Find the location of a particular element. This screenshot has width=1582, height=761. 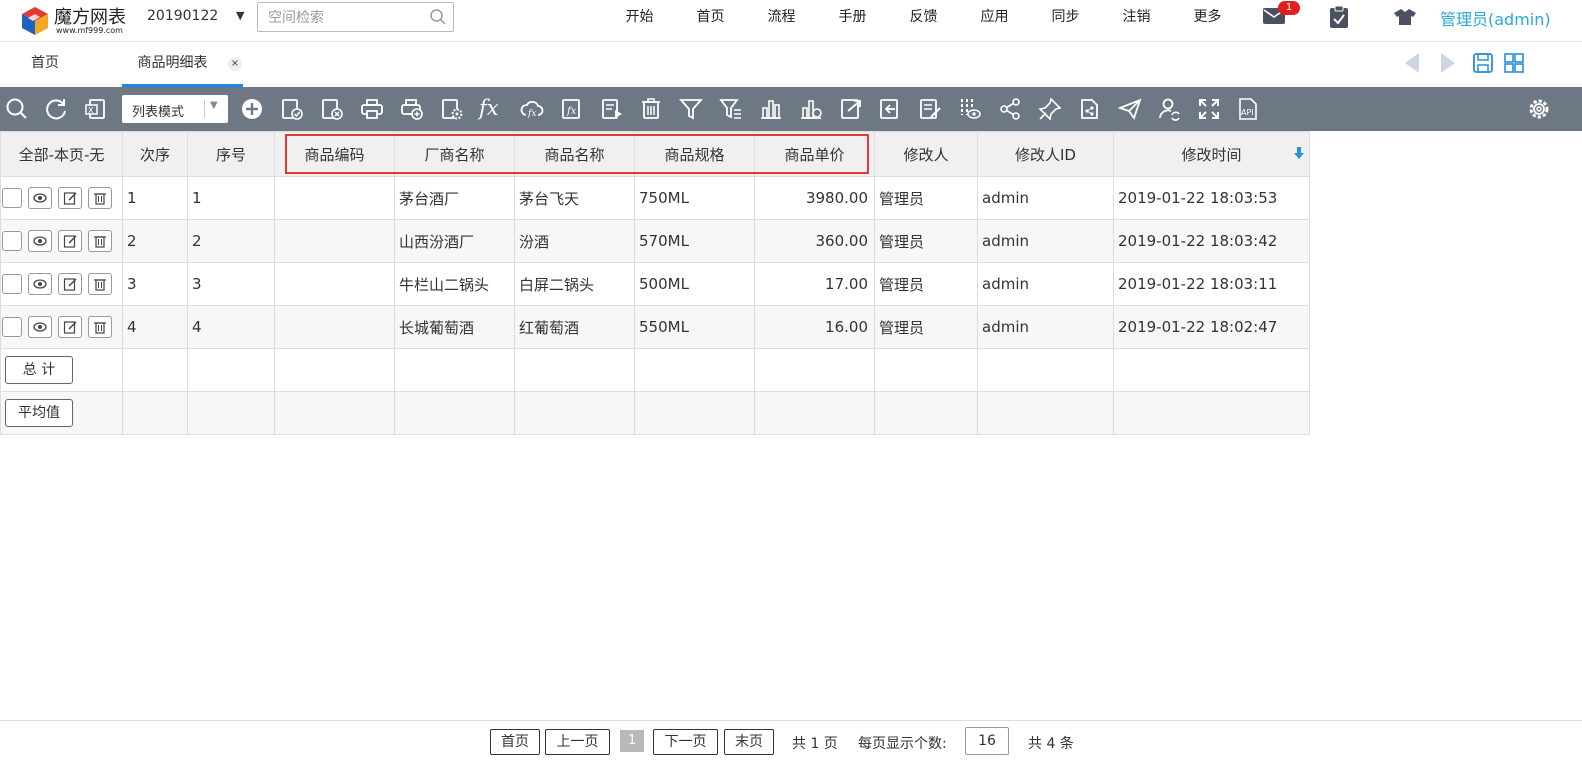

last-page-button: 末页 is located at coordinates (749, 742).